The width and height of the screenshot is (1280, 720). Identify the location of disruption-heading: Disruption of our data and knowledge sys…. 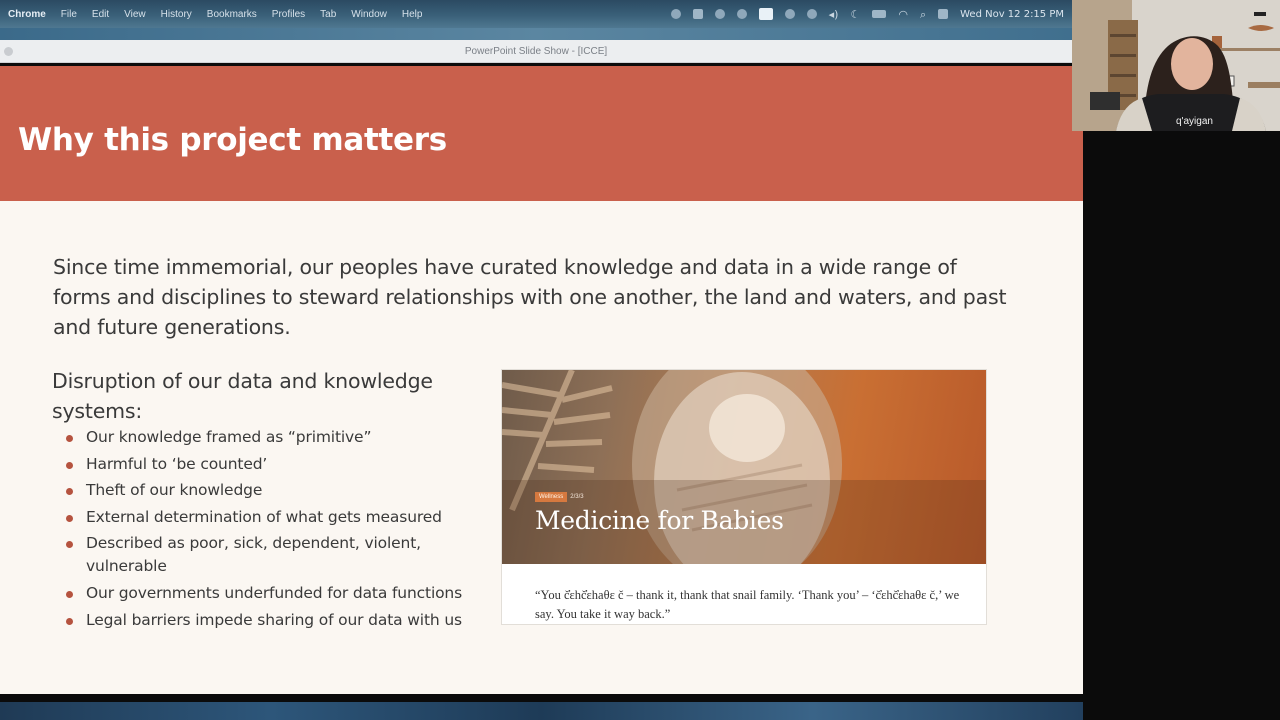
(242, 396).